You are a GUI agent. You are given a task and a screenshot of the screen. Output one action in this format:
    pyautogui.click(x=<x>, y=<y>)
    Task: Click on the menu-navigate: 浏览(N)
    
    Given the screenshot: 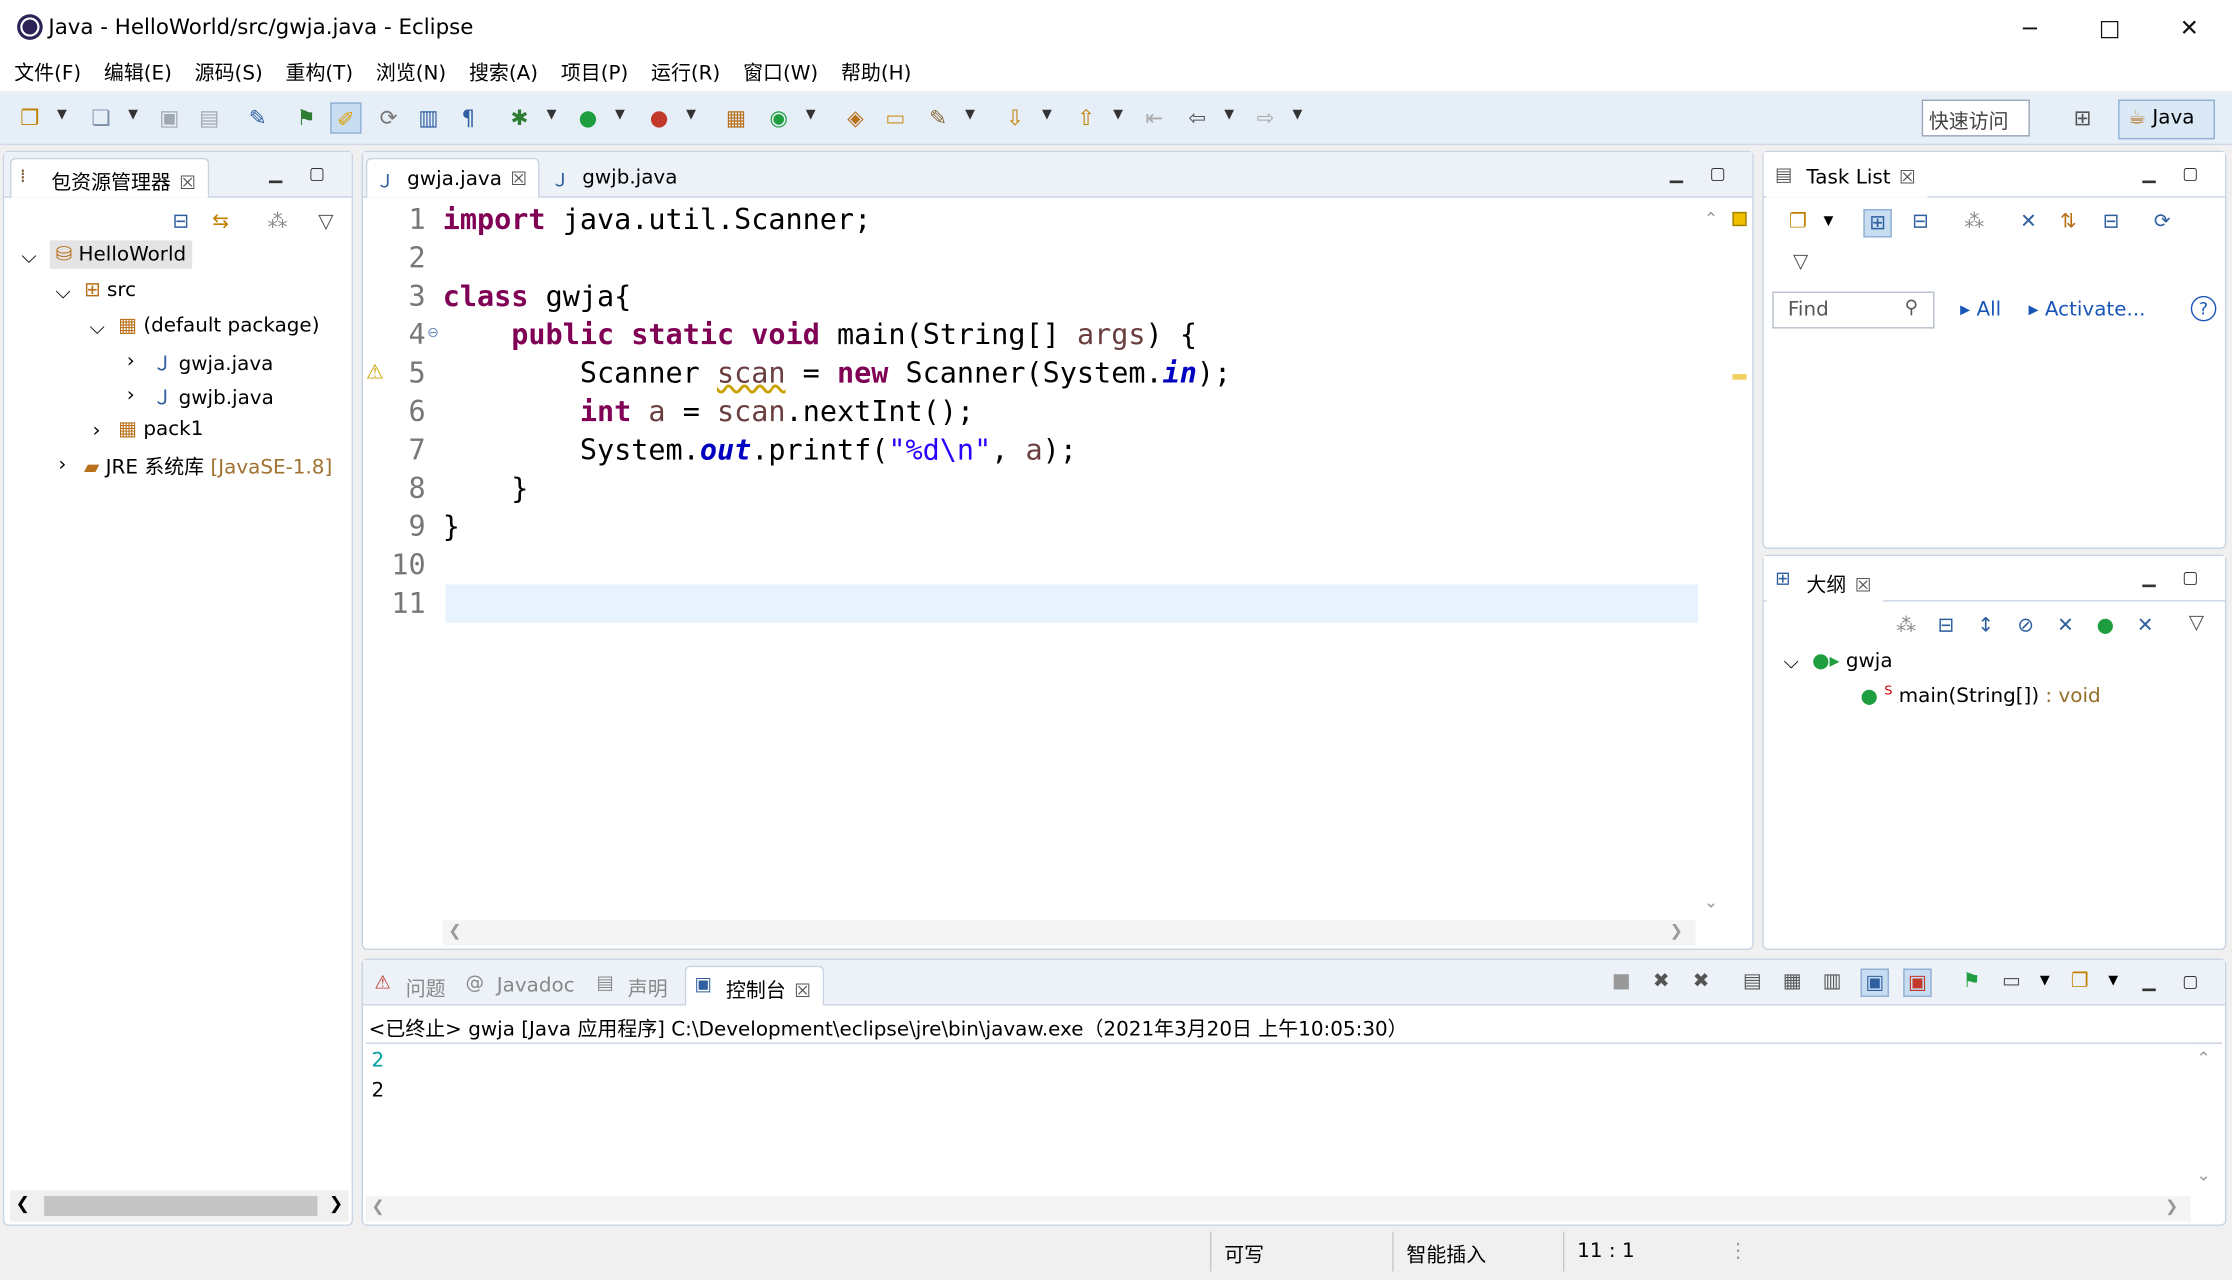 What is the action you would take?
    pyautogui.click(x=411, y=72)
    